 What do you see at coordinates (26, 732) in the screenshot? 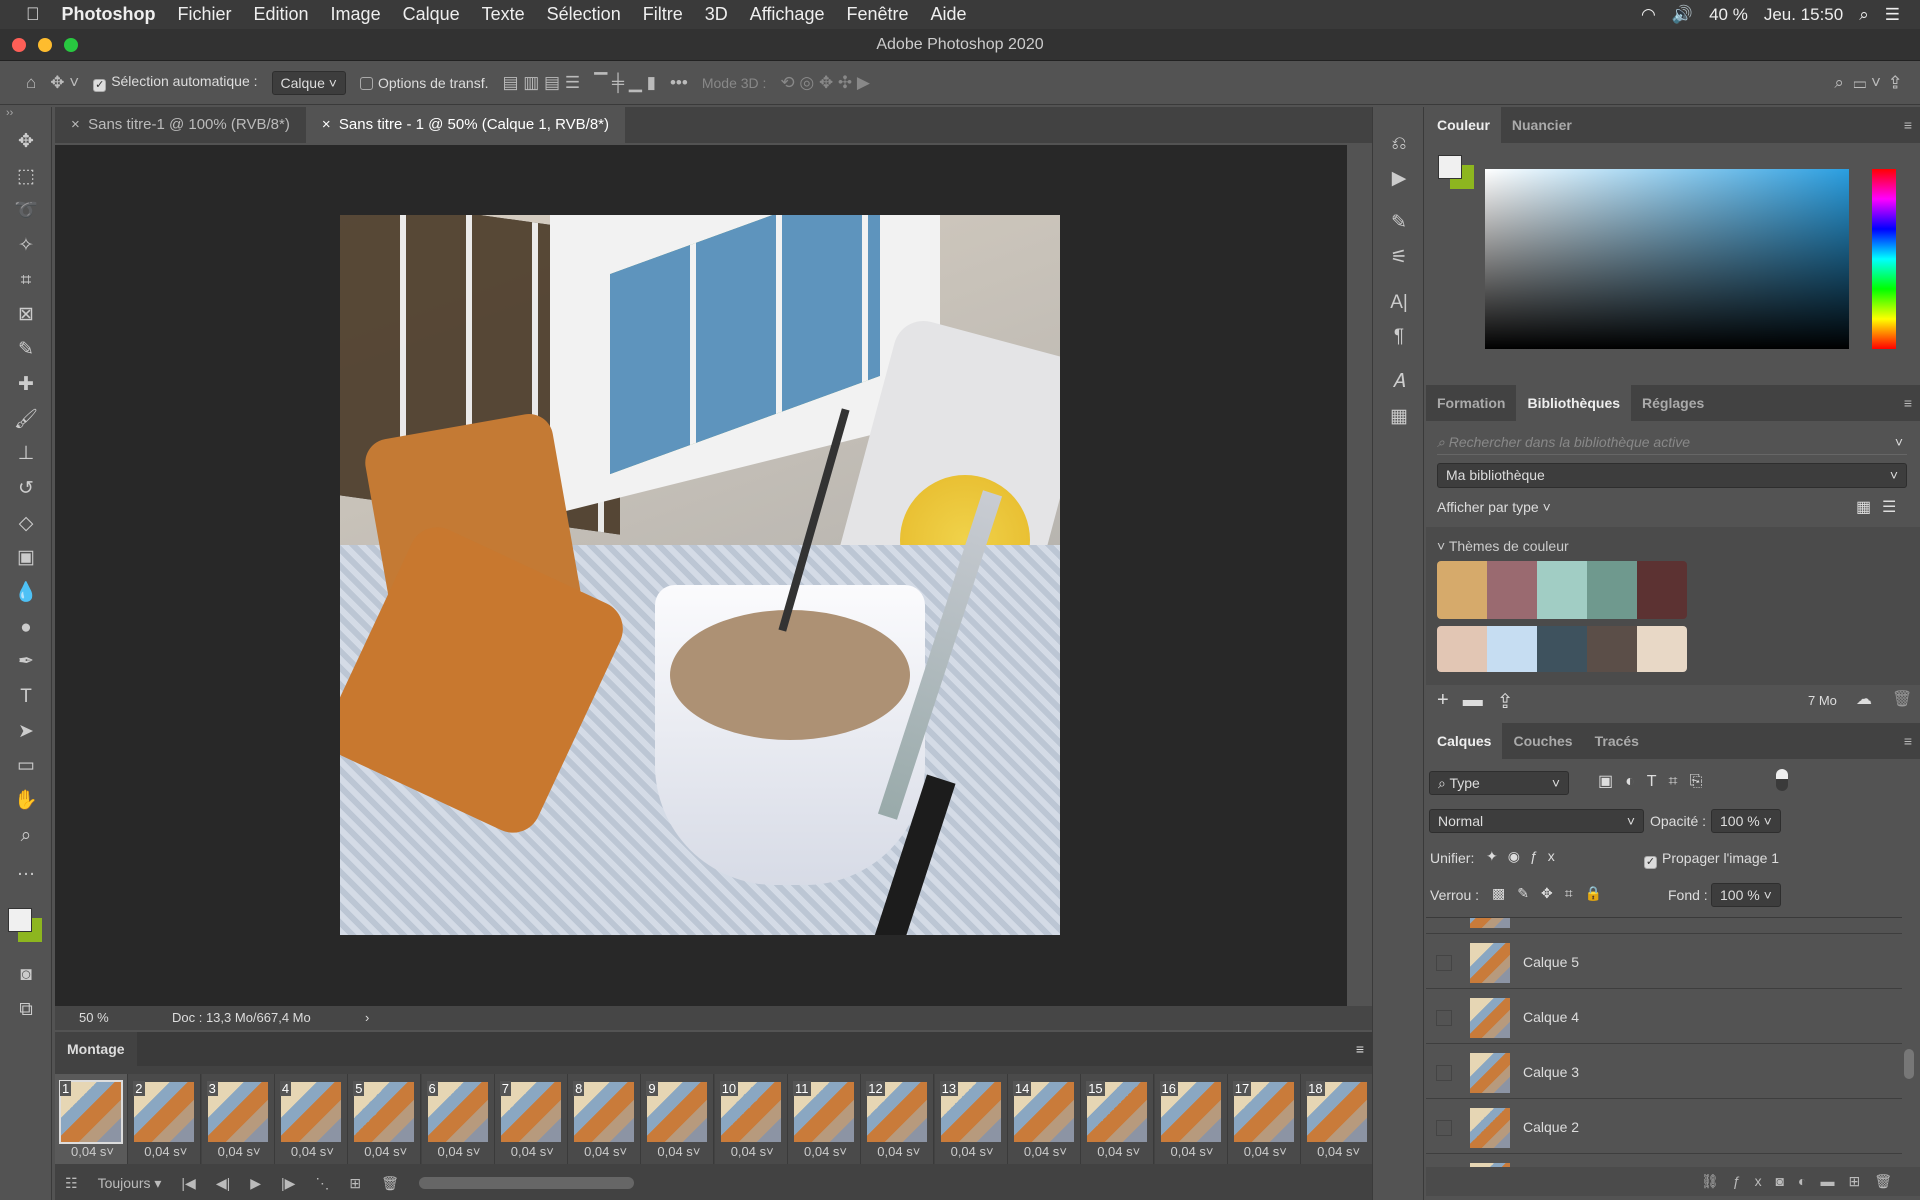
I see `path-select-icon: ➤` at bounding box center [26, 732].